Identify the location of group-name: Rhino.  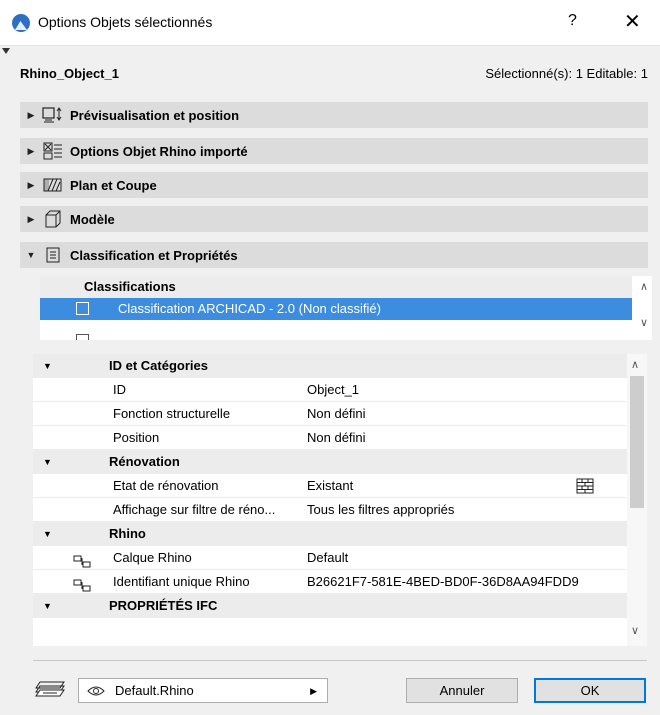
(127, 533).